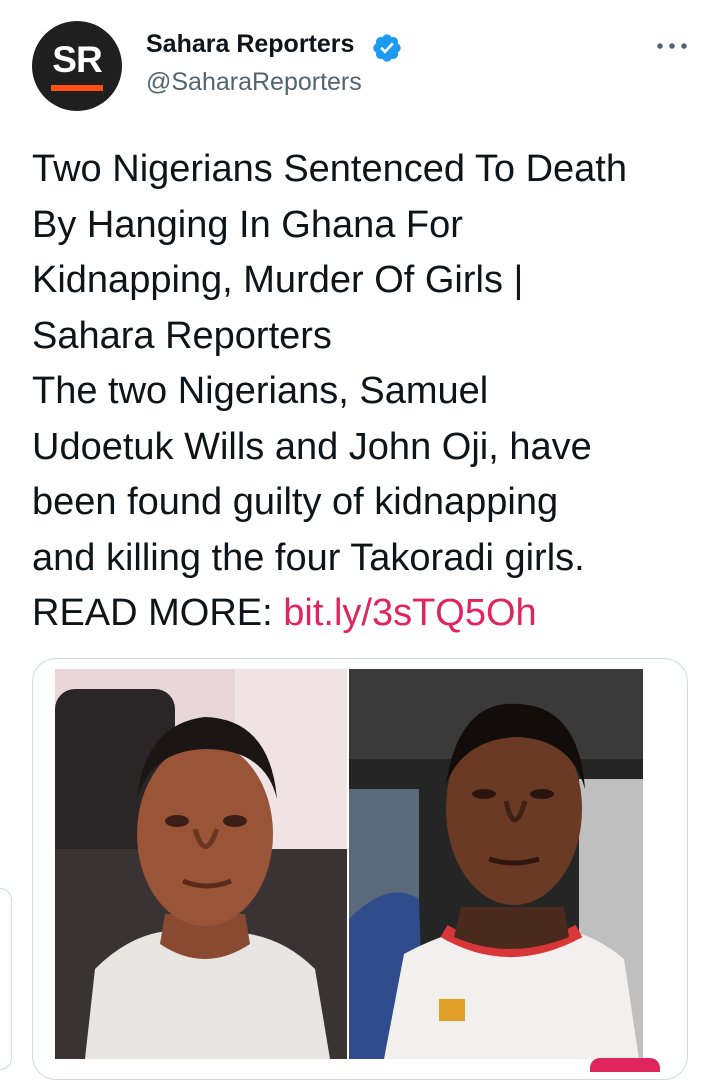  Describe the element at coordinates (329, 169) in the screenshot. I see `tweet-line: Two Nigerians Sentenced To Death` at that location.